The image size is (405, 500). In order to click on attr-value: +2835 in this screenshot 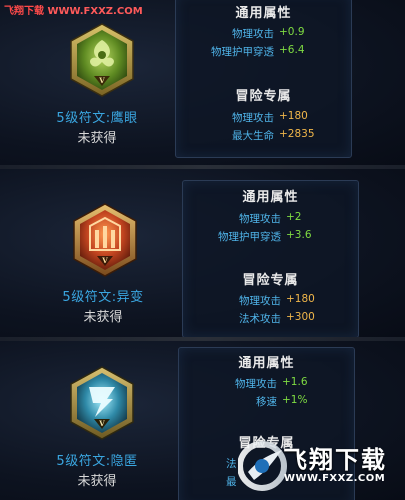, I will do `click(297, 134)`.